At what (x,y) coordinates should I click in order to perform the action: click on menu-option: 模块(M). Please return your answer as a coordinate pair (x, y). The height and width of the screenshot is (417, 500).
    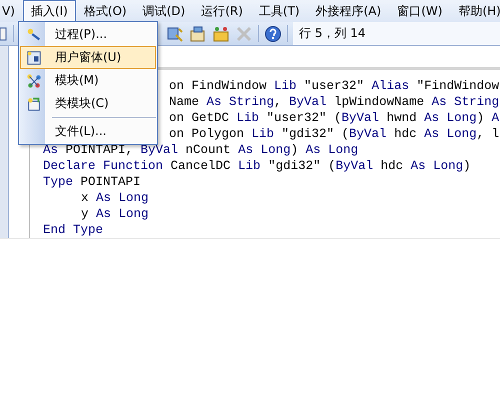
    Looking at the image, I should click on (88, 80).